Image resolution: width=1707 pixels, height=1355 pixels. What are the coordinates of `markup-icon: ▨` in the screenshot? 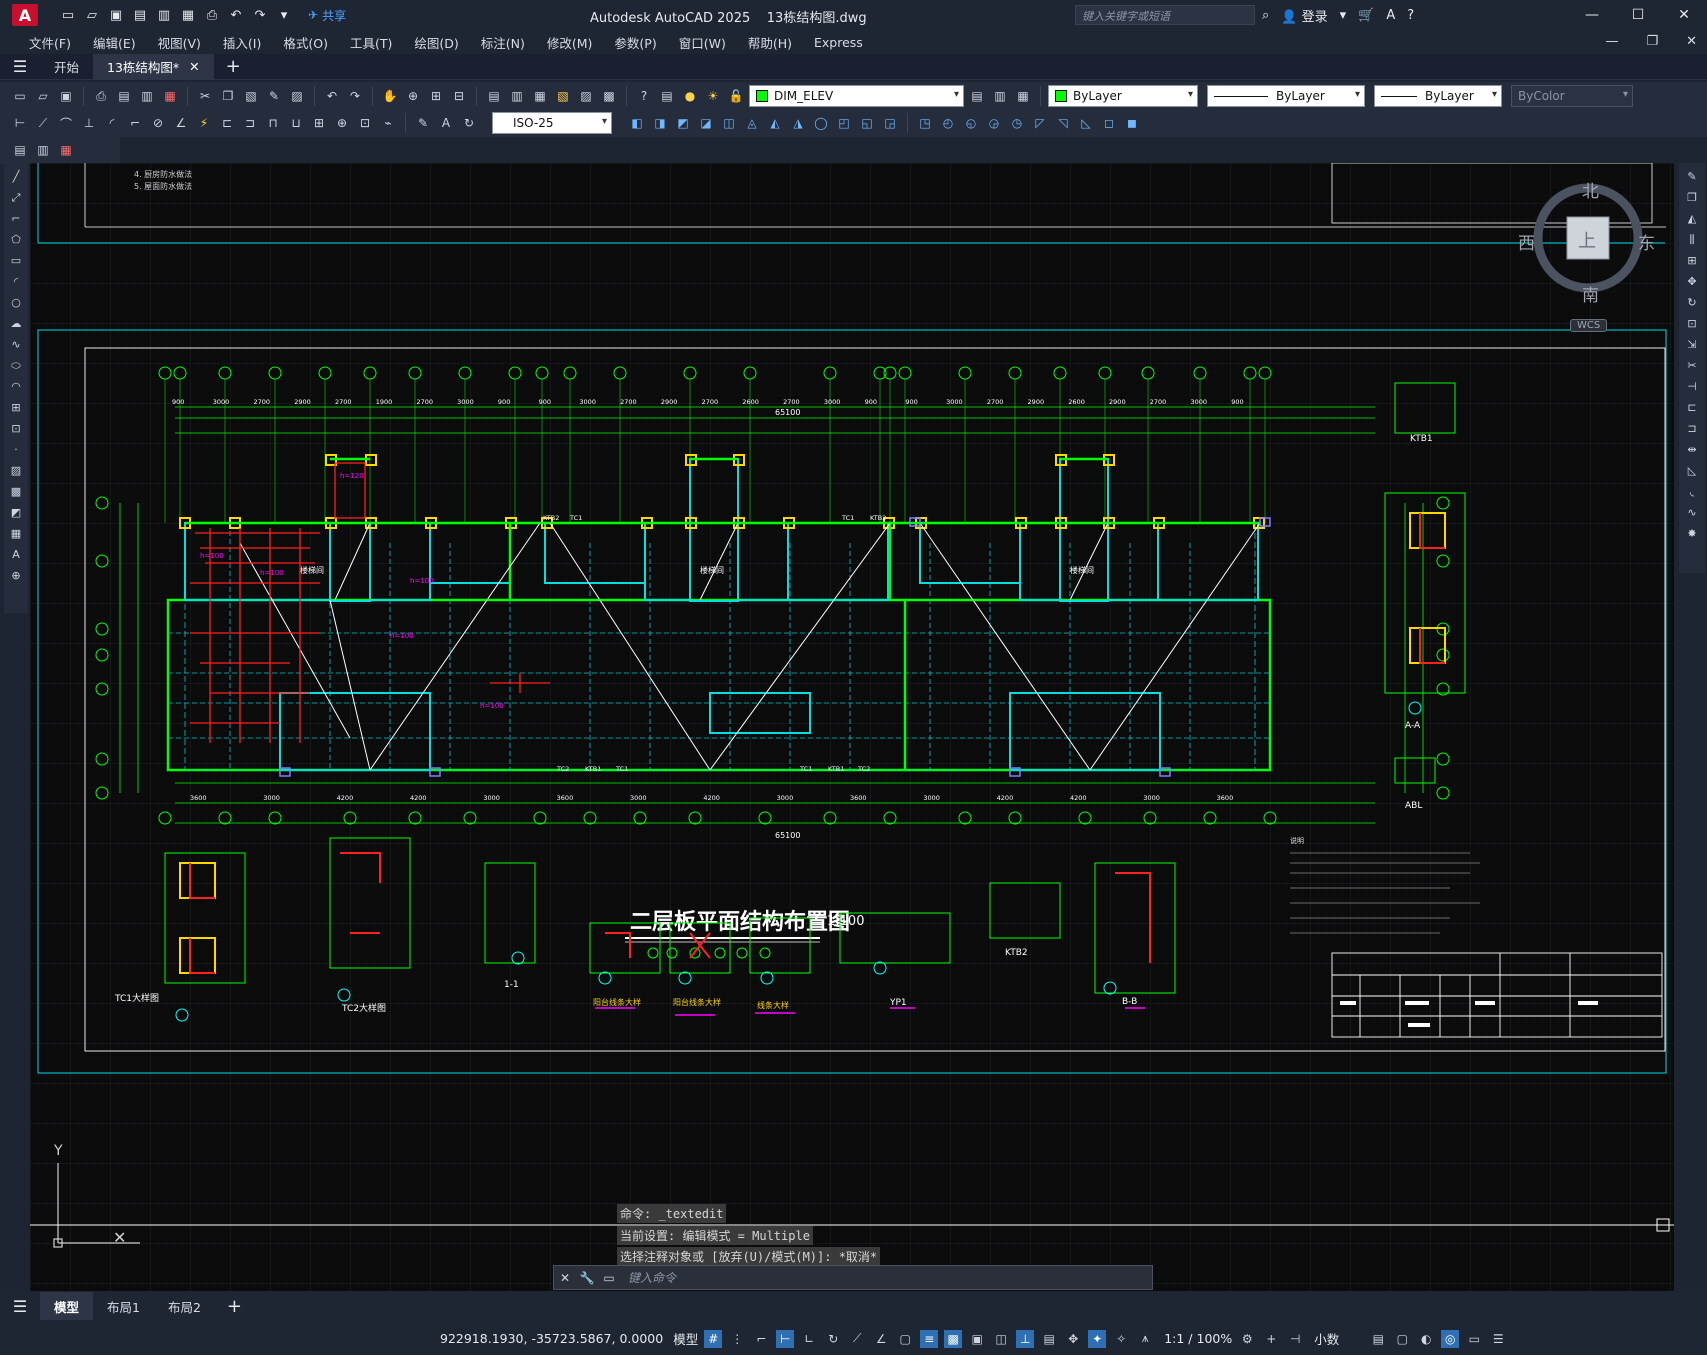 It's located at (586, 96).